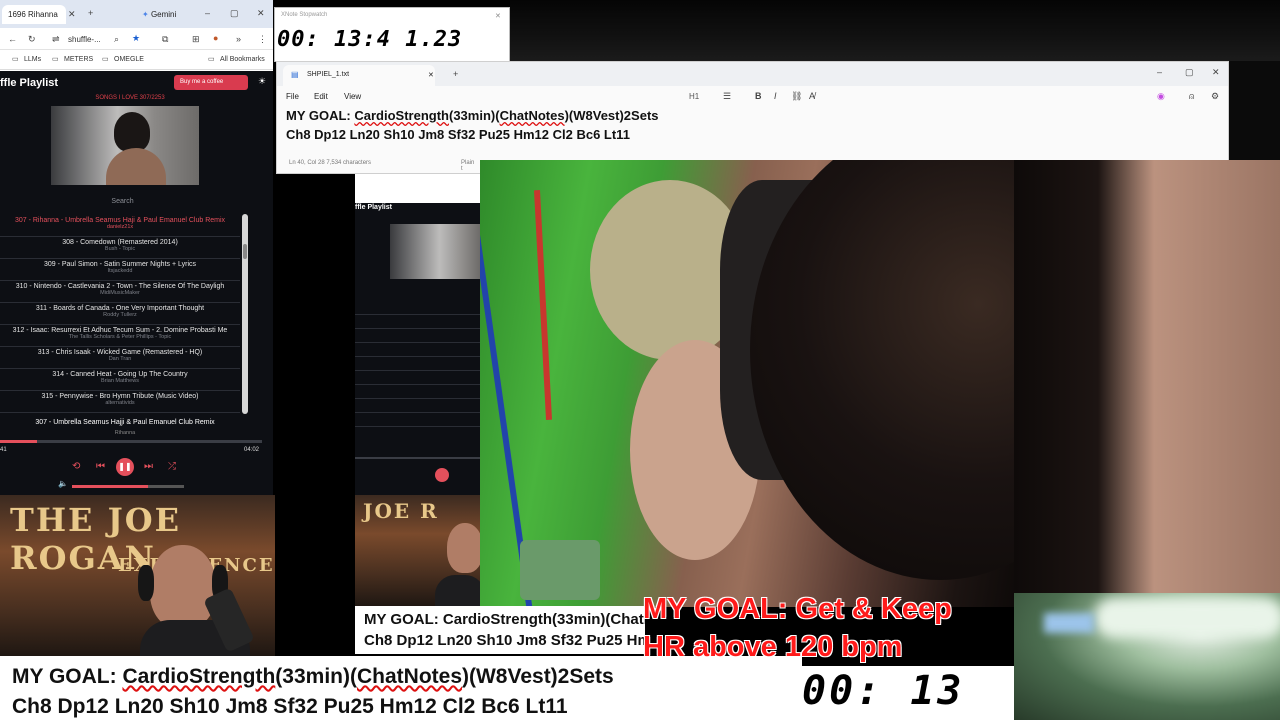 Image resolution: width=1280 pixels, height=720 pixels. What do you see at coordinates (295, 74) in the screenshot?
I see `notepad-icon: ▤` at bounding box center [295, 74].